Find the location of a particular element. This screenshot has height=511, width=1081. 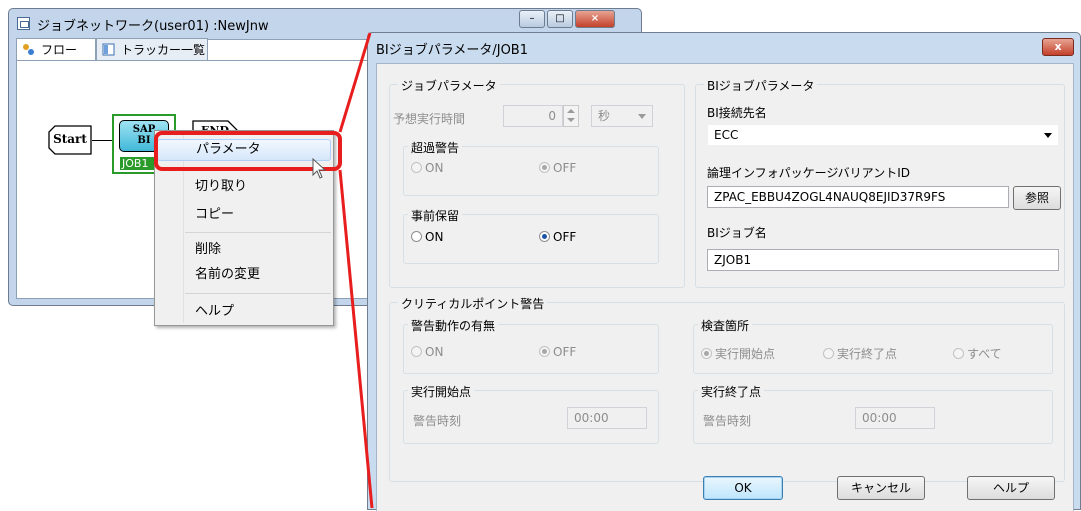

variant-id-input: ZPAC_EBBU4ZOGL4NAUQ8EJID37R9FS is located at coordinates (858, 197).